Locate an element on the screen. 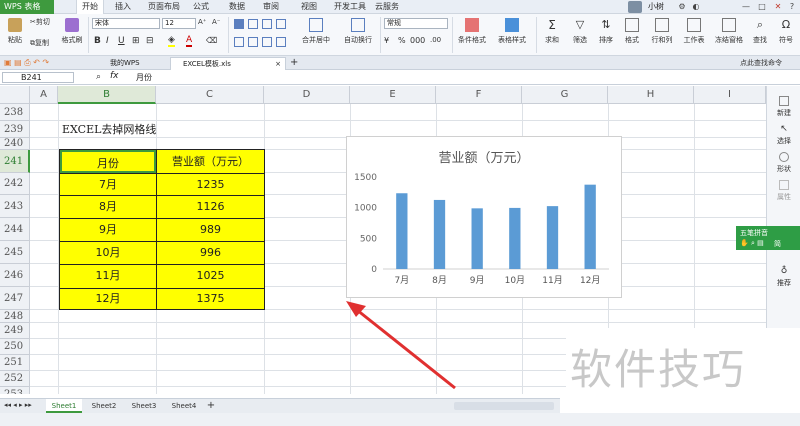  row-header: 252 is located at coordinates (15, 379).